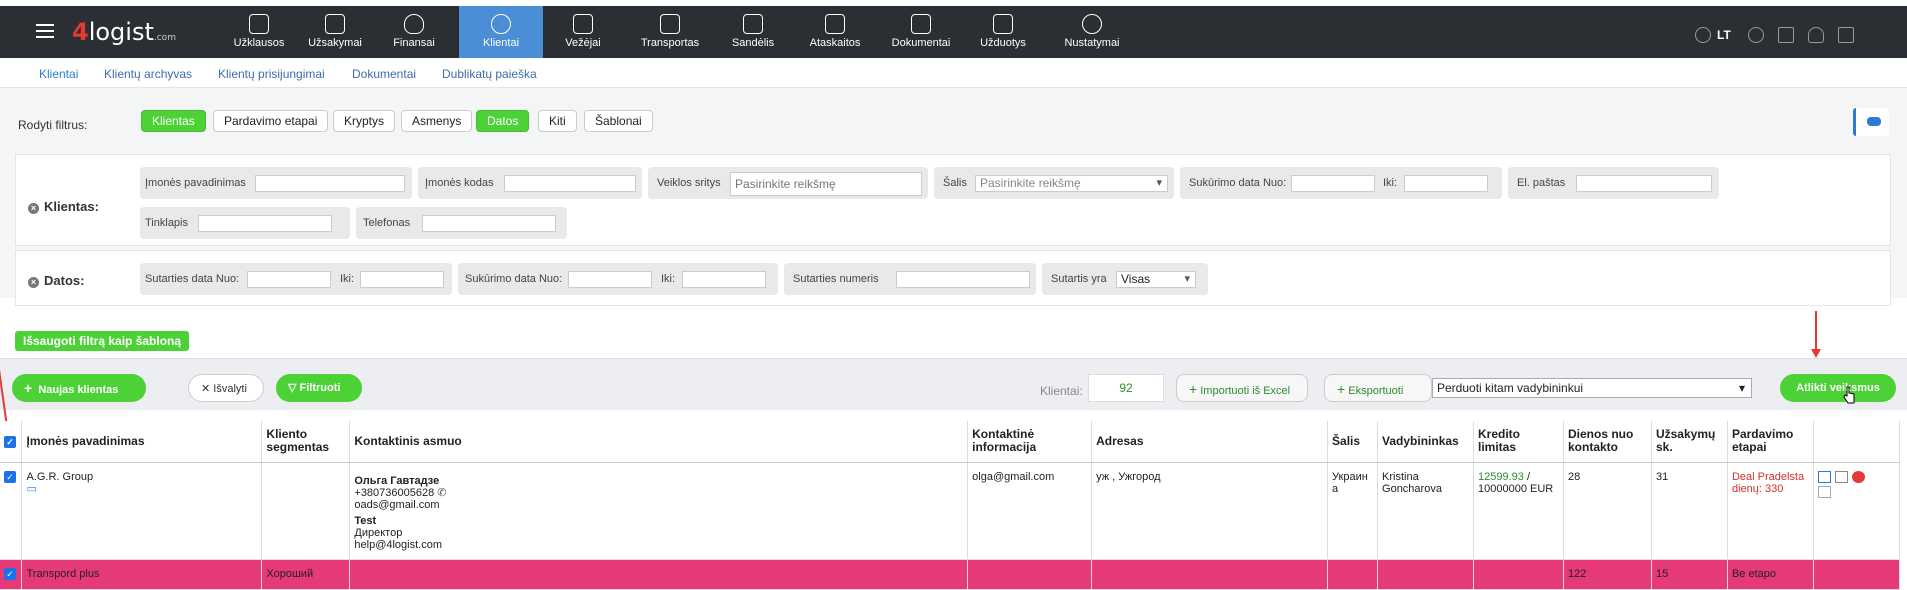 Image resolution: width=1907 pixels, height=590 pixels. I want to click on client-segment: Хороший, so click(306, 574).